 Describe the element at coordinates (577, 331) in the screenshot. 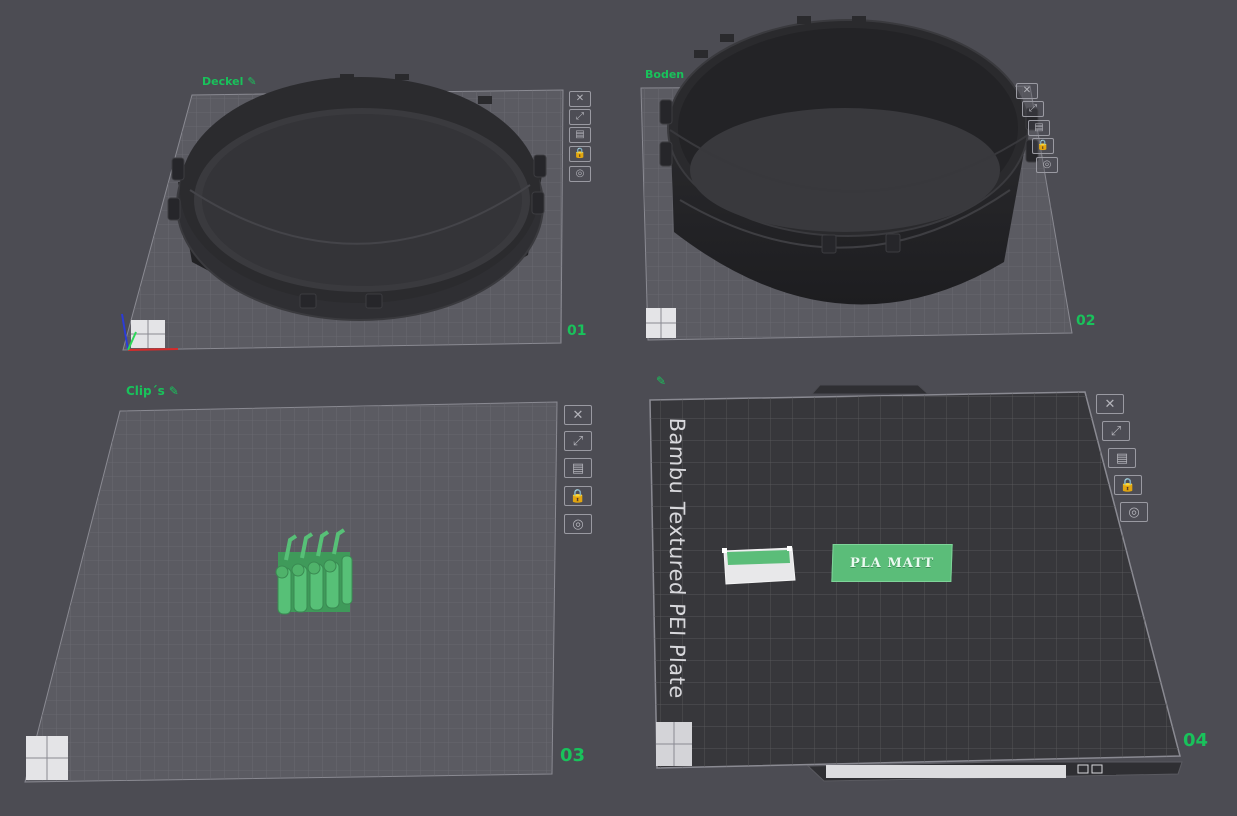

I see `plate-number-01: 01` at that location.